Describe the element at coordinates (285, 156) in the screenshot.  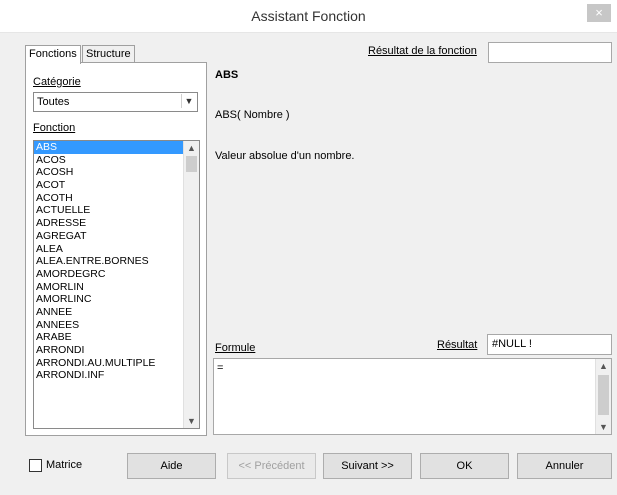
I see `function-description: Valeur absolue d'un nombre.` at that location.